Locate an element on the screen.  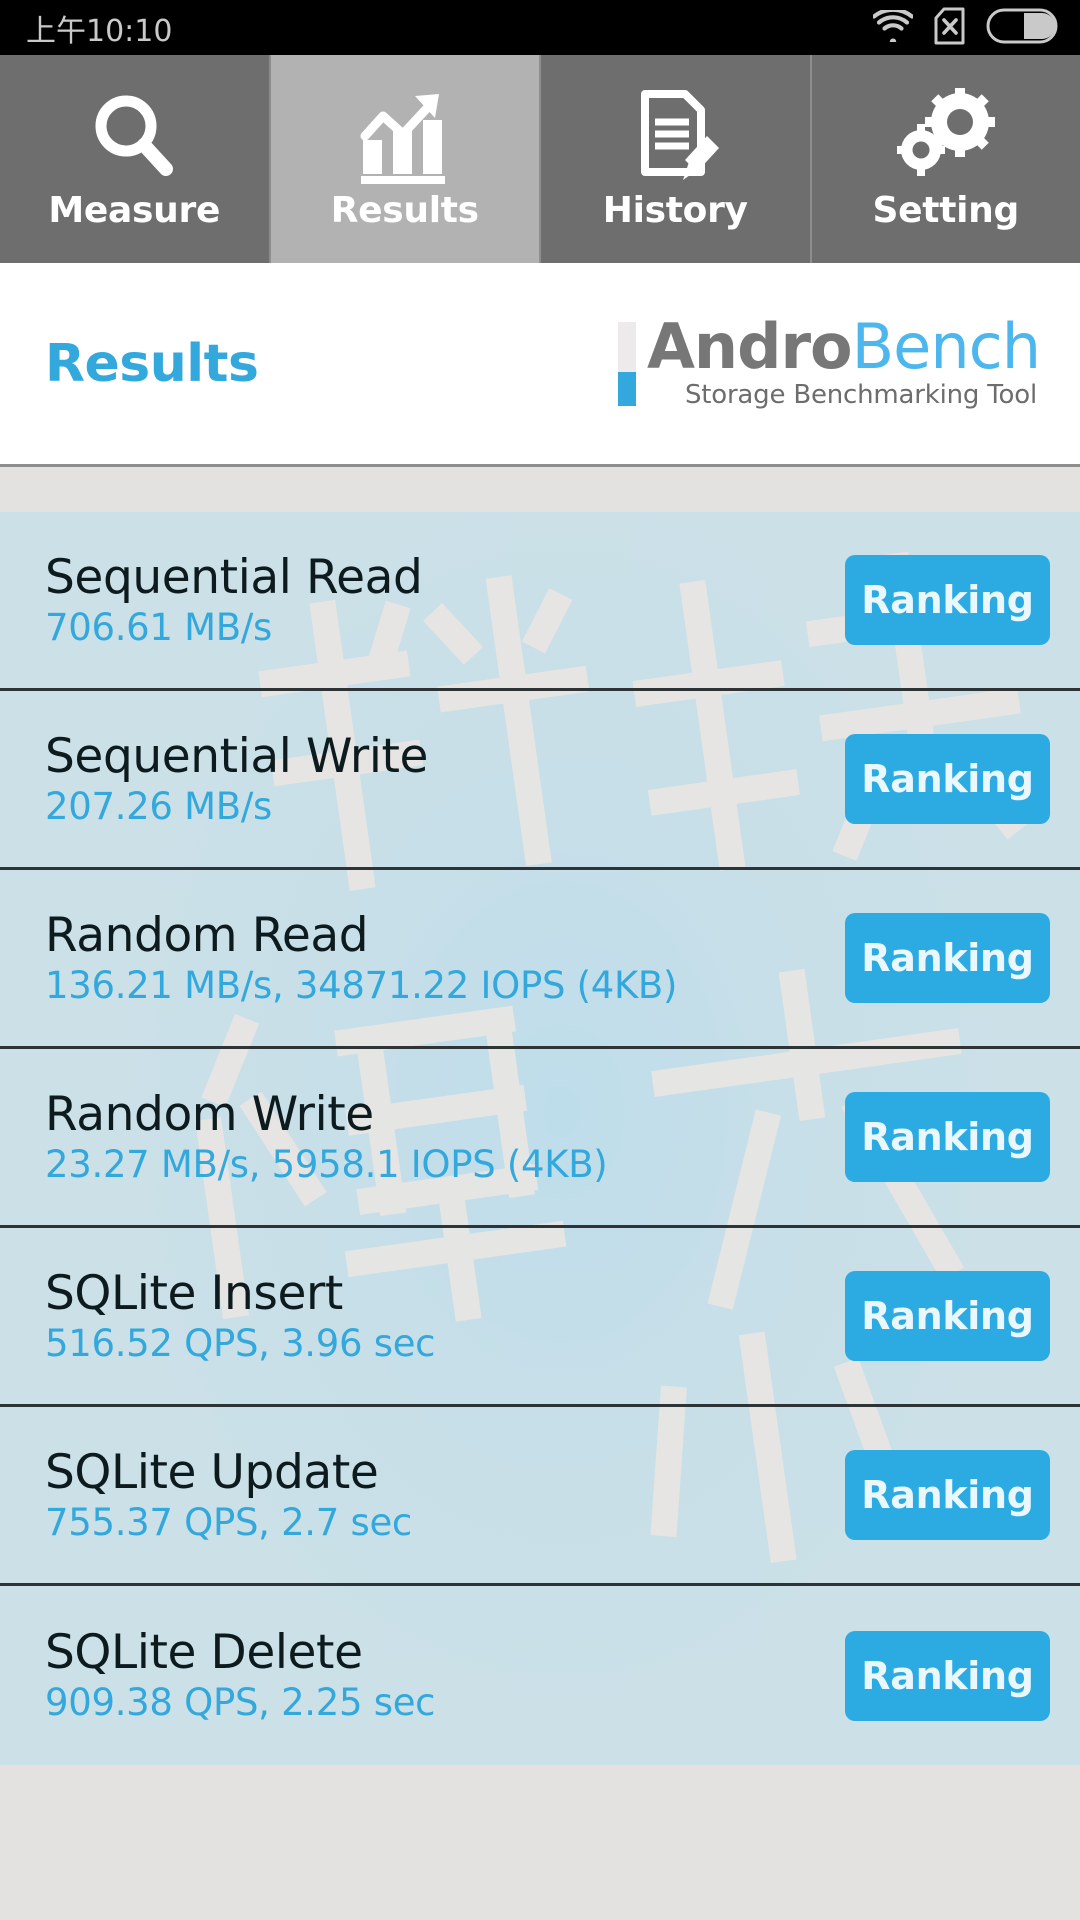
tab-history: History is located at coordinates (676, 159).